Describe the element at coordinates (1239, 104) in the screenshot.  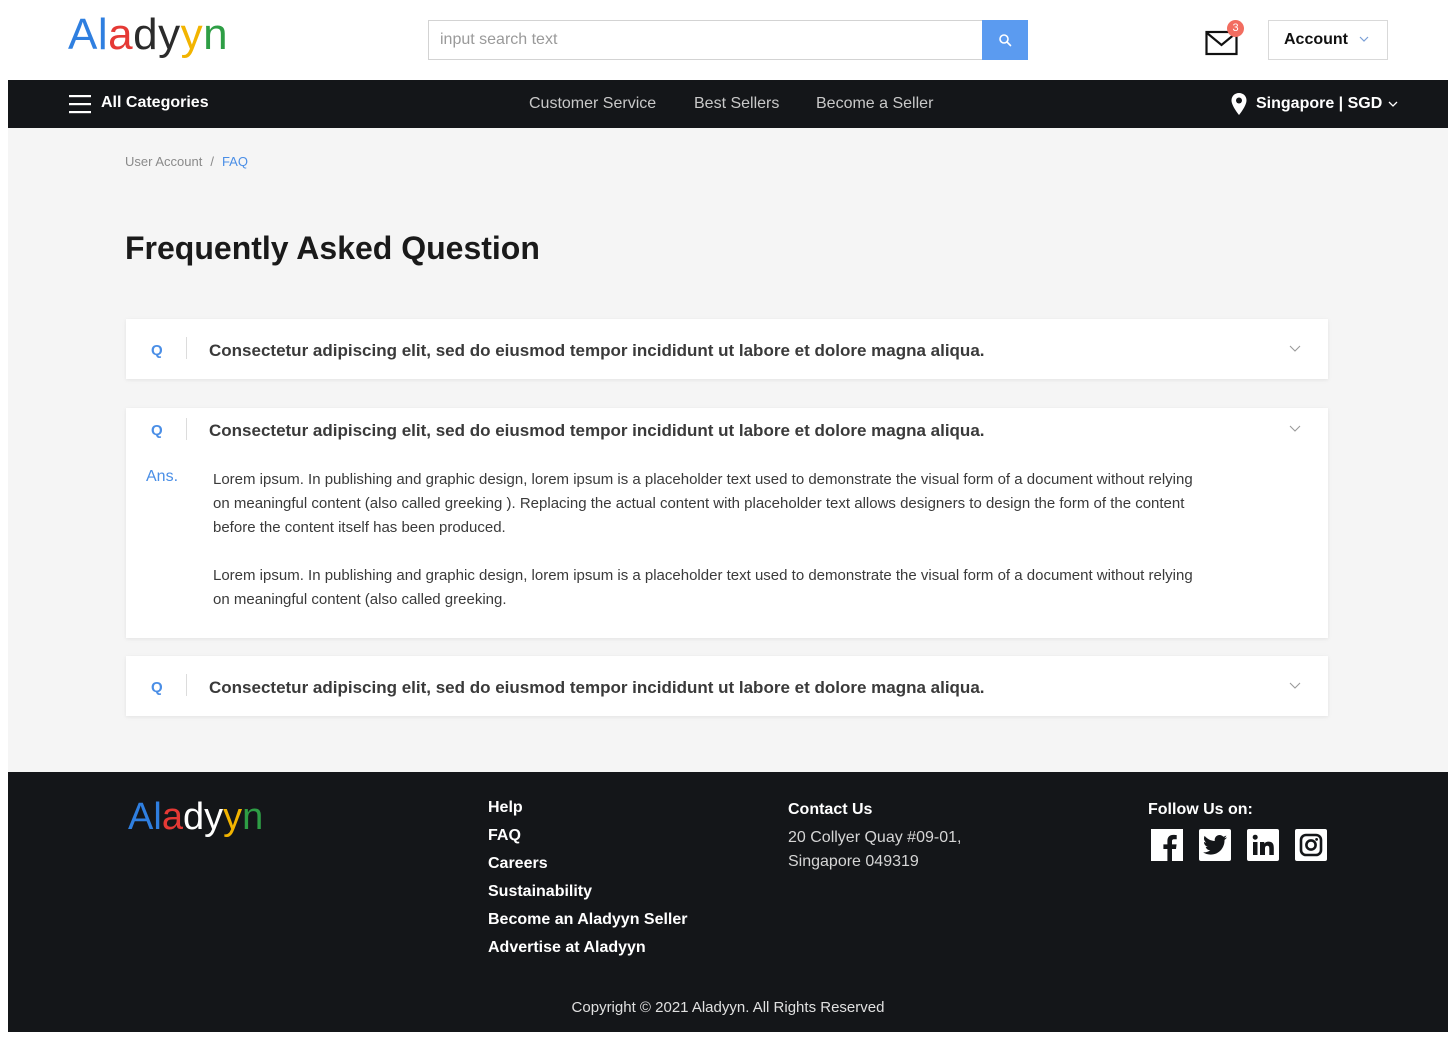
I see `location-pin-icon` at that location.